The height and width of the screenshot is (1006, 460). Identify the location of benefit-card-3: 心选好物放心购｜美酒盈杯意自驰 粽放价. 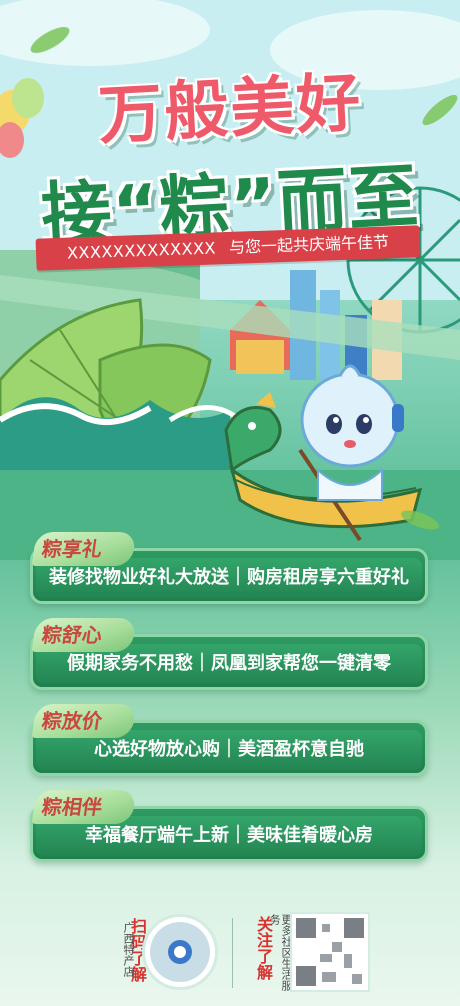
(229, 741).